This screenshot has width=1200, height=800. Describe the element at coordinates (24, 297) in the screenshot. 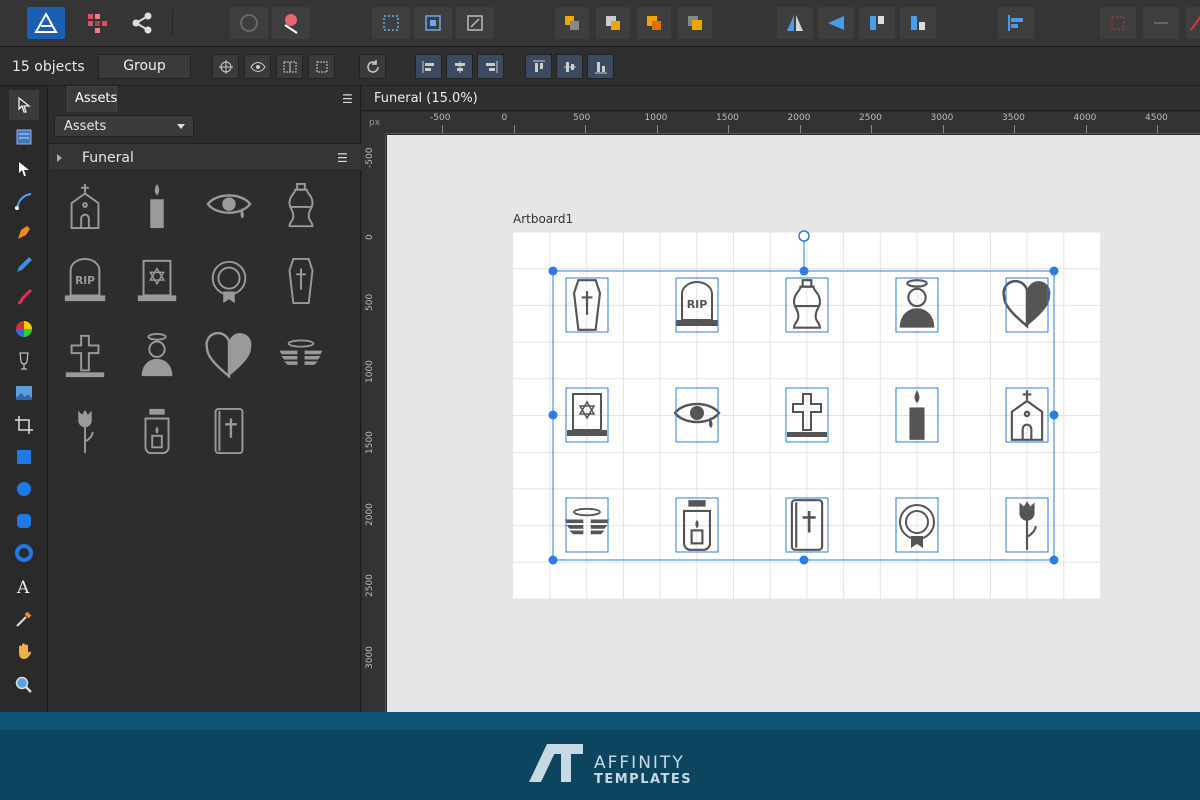

I see `vector-brush-tool` at that location.